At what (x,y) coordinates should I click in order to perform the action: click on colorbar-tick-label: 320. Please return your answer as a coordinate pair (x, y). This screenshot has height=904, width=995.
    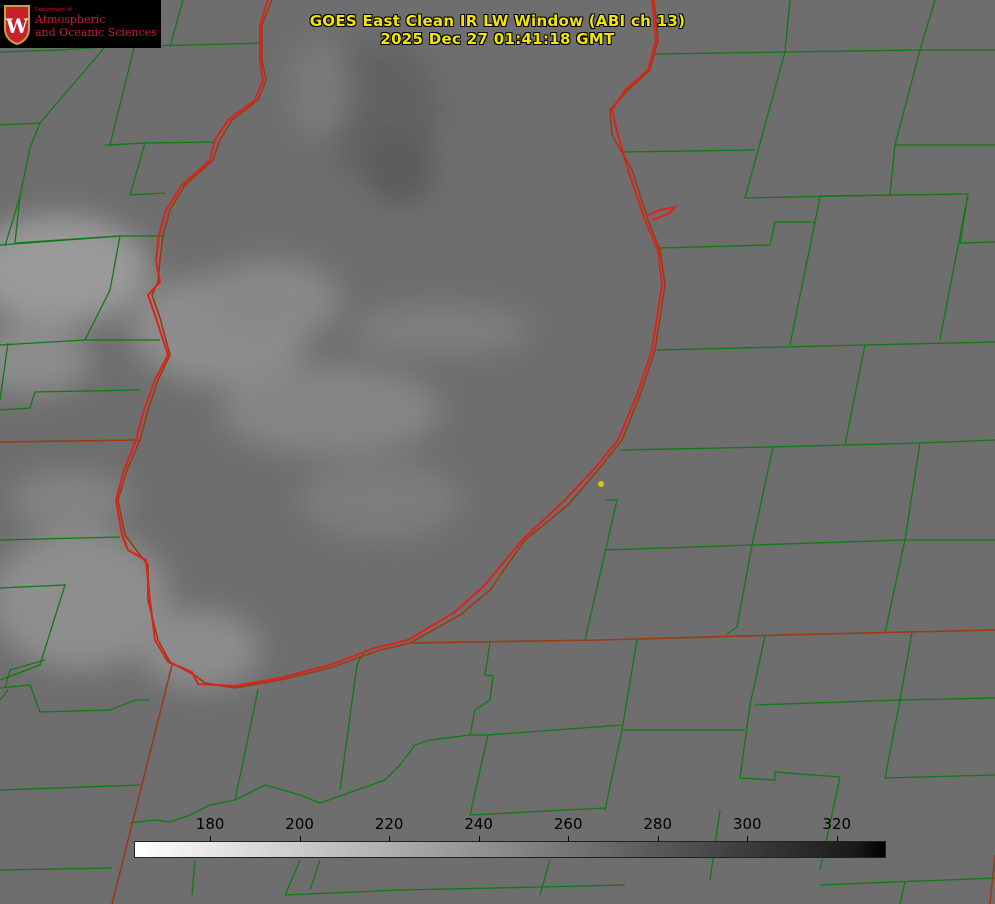
    Looking at the image, I should click on (837, 824).